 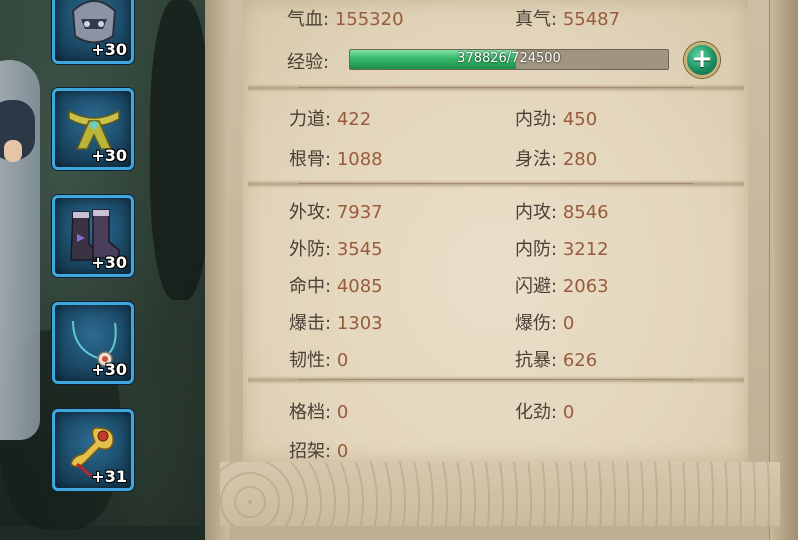 I want to click on stat-crit-resist: 抗暴: 626, so click(x=556, y=360).